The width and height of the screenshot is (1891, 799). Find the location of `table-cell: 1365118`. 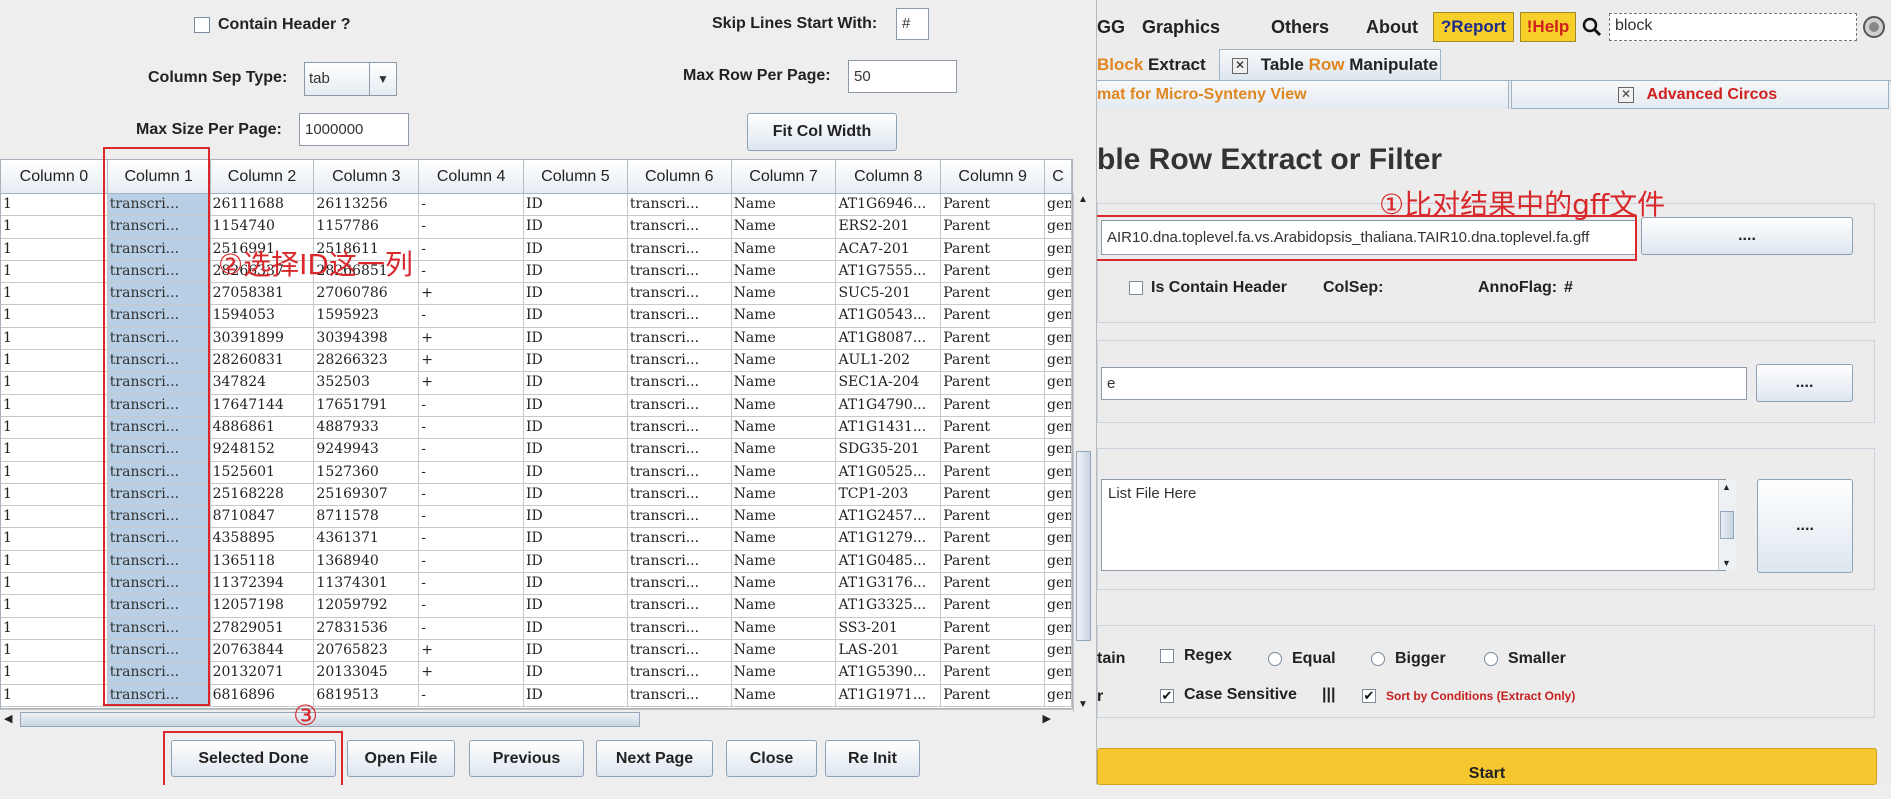

table-cell: 1365118 is located at coordinates (262, 562).